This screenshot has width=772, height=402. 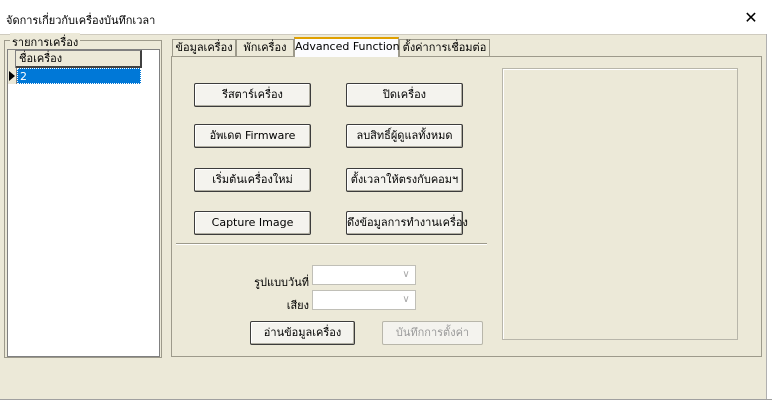 What do you see at coordinates (265, 47) in the screenshot?
I see `tab-standby: พักเครื่อง` at bounding box center [265, 47].